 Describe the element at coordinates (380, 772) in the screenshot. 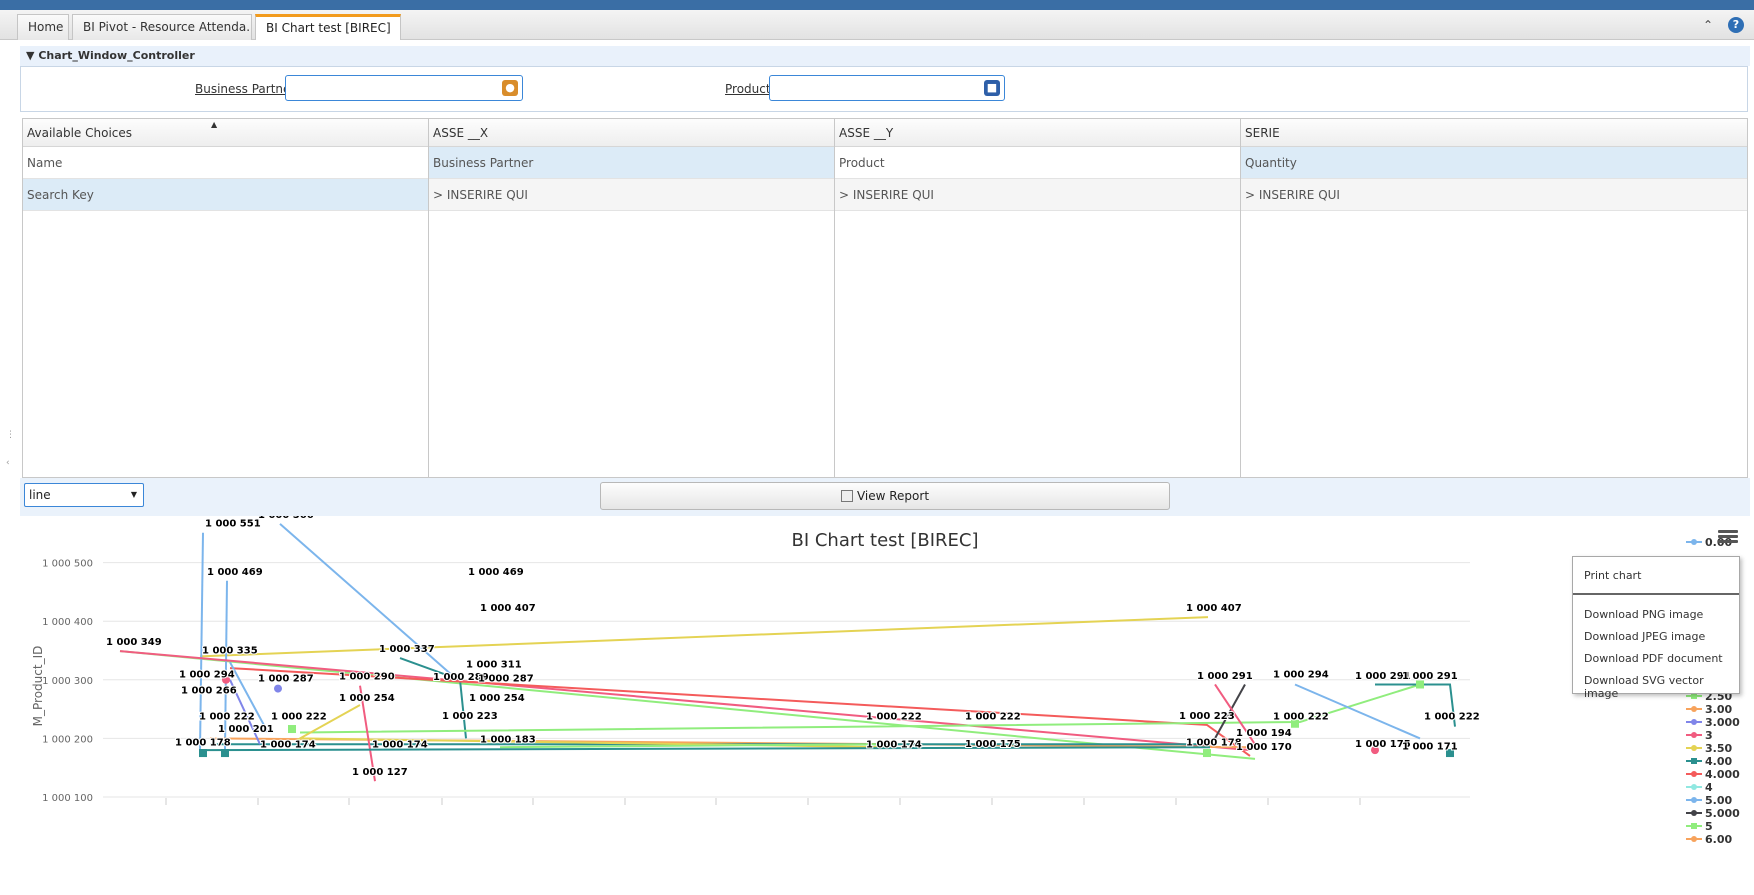

I see `point-label: 1 000 127` at that location.